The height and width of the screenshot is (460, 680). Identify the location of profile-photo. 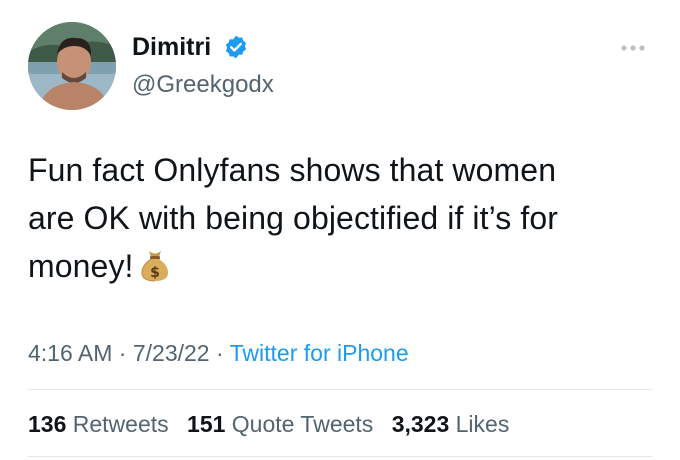
(72, 66).